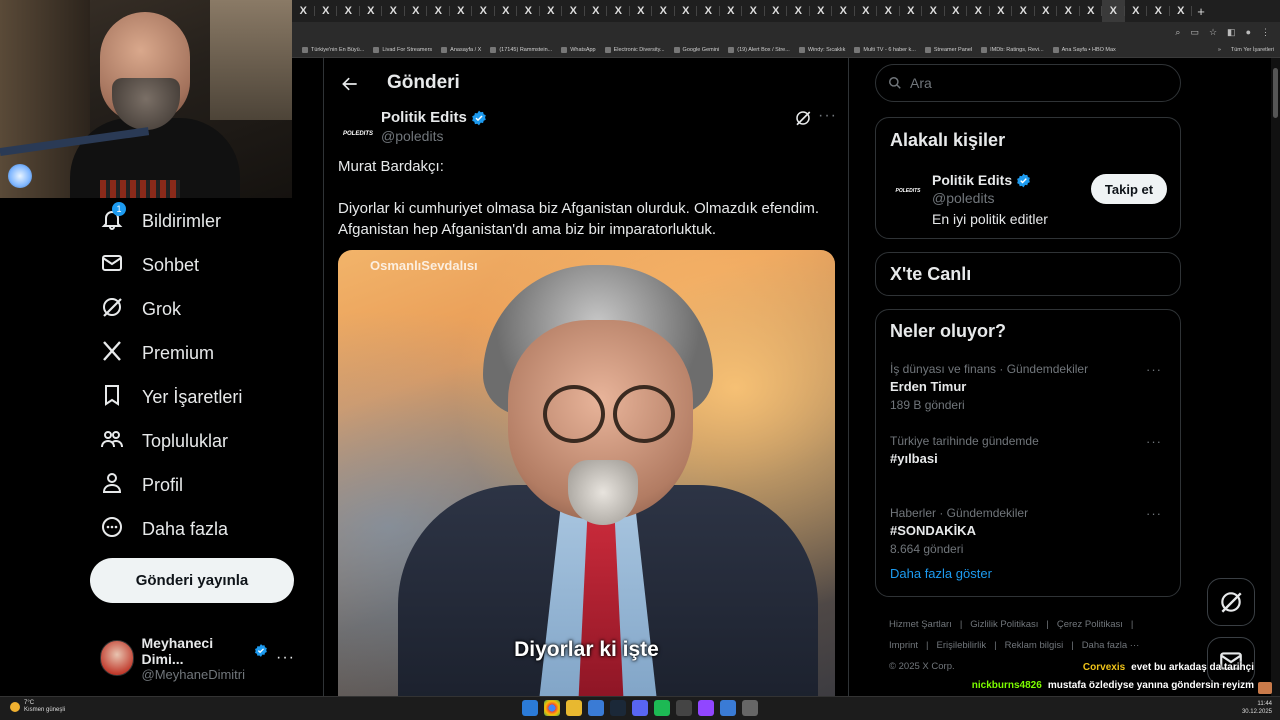 This screenshot has width=1280, height=720. What do you see at coordinates (149, 265) in the screenshot?
I see `sidebar-item-sohbet: Sohbet` at bounding box center [149, 265].